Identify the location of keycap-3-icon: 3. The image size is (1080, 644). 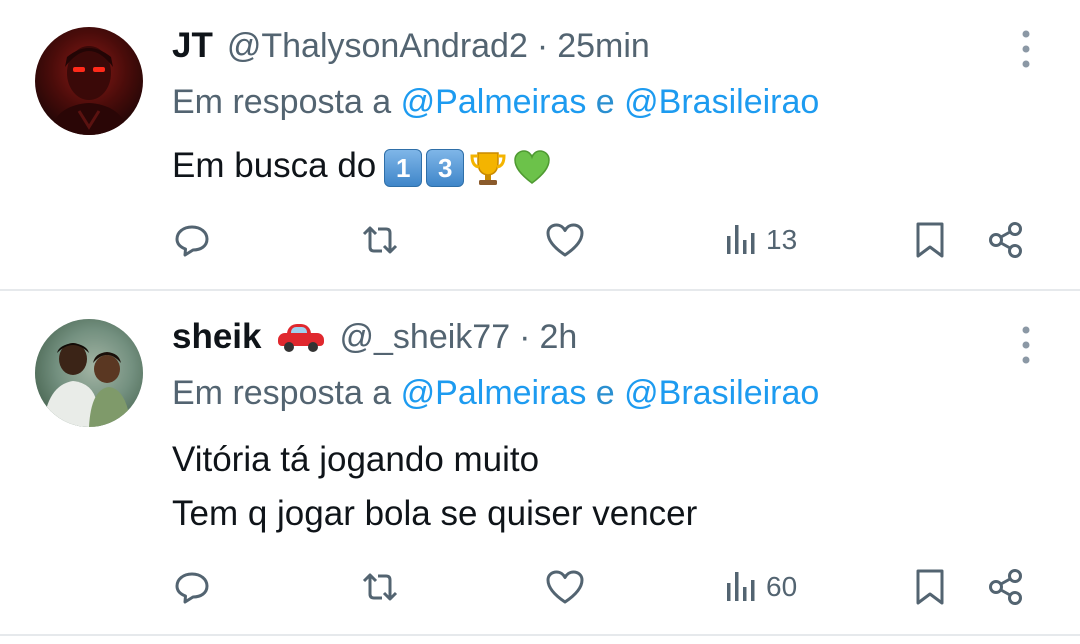
(445, 167).